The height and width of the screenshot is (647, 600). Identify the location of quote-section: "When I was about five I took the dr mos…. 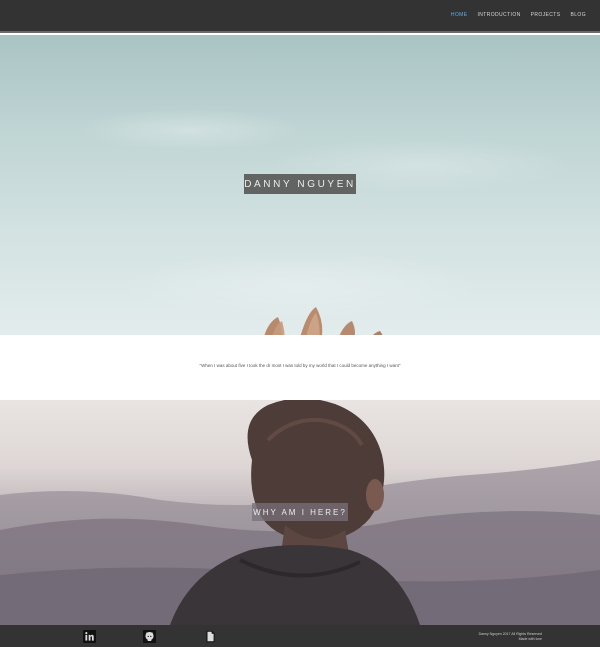
(300, 367).